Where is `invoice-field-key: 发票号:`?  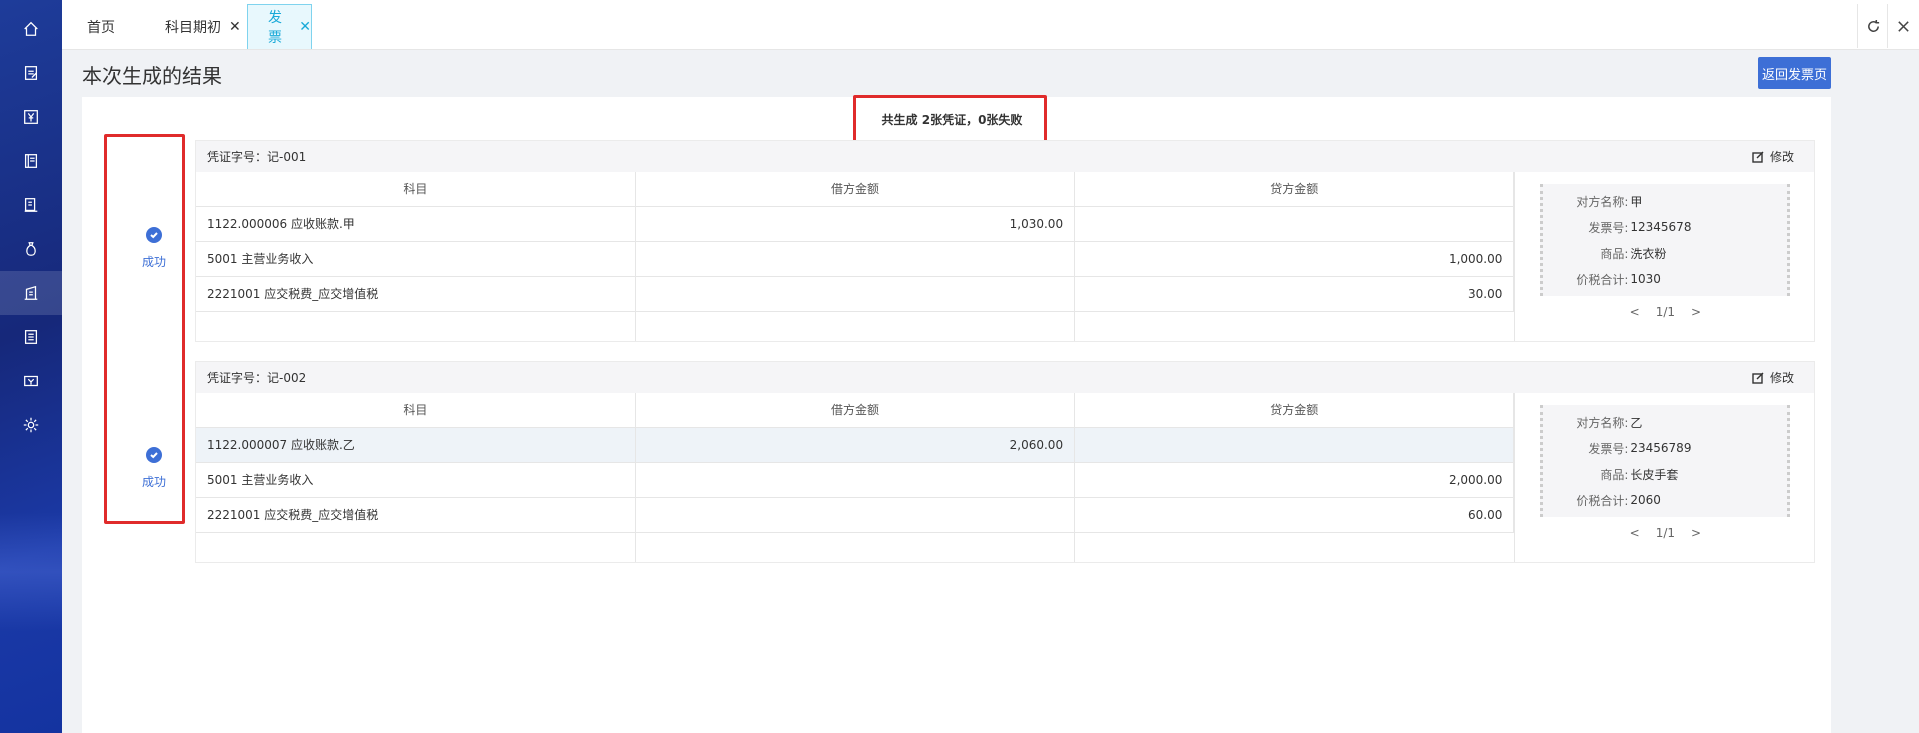 invoice-field-key: 发票号: is located at coordinates (1608, 227).